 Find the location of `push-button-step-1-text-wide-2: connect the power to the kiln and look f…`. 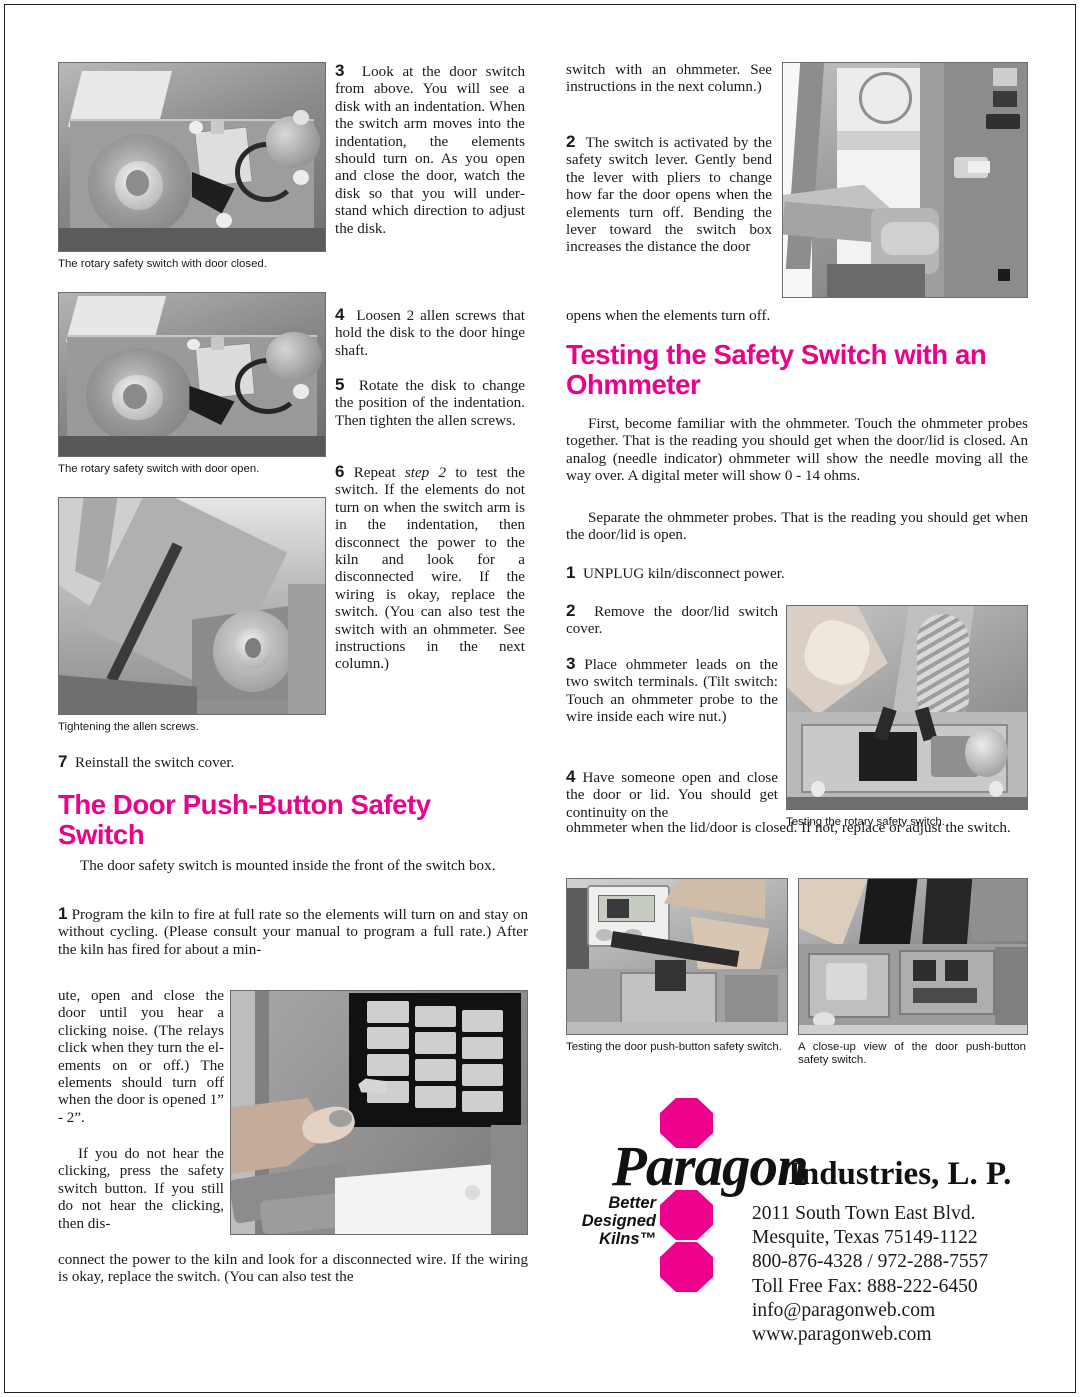

push-button-step-1-text-wide-2: connect the power to the kiln and look f… is located at coordinates (293, 1269).